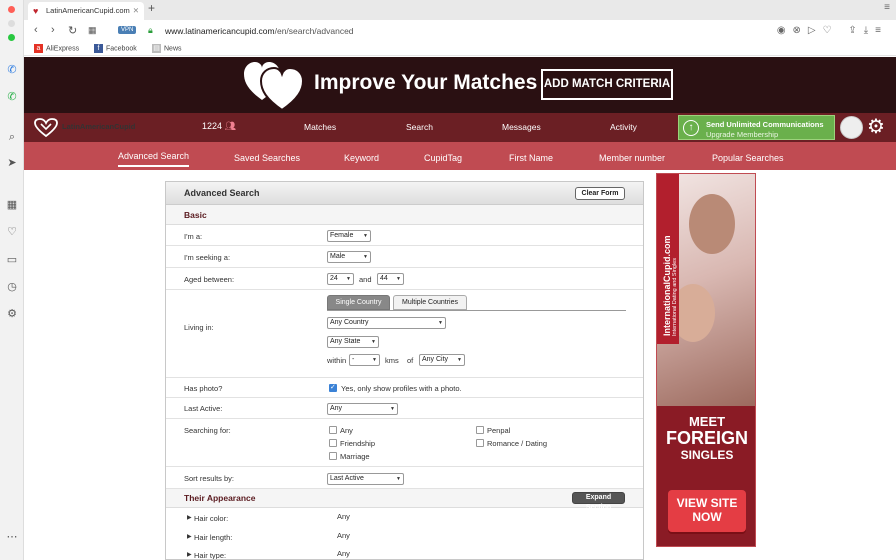 The height and width of the screenshot is (560, 896). What do you see at coordinates (36, 11) in the screenshot?
I see `cupid-favicon-icon: ♥` at bounding box center [36, 11].